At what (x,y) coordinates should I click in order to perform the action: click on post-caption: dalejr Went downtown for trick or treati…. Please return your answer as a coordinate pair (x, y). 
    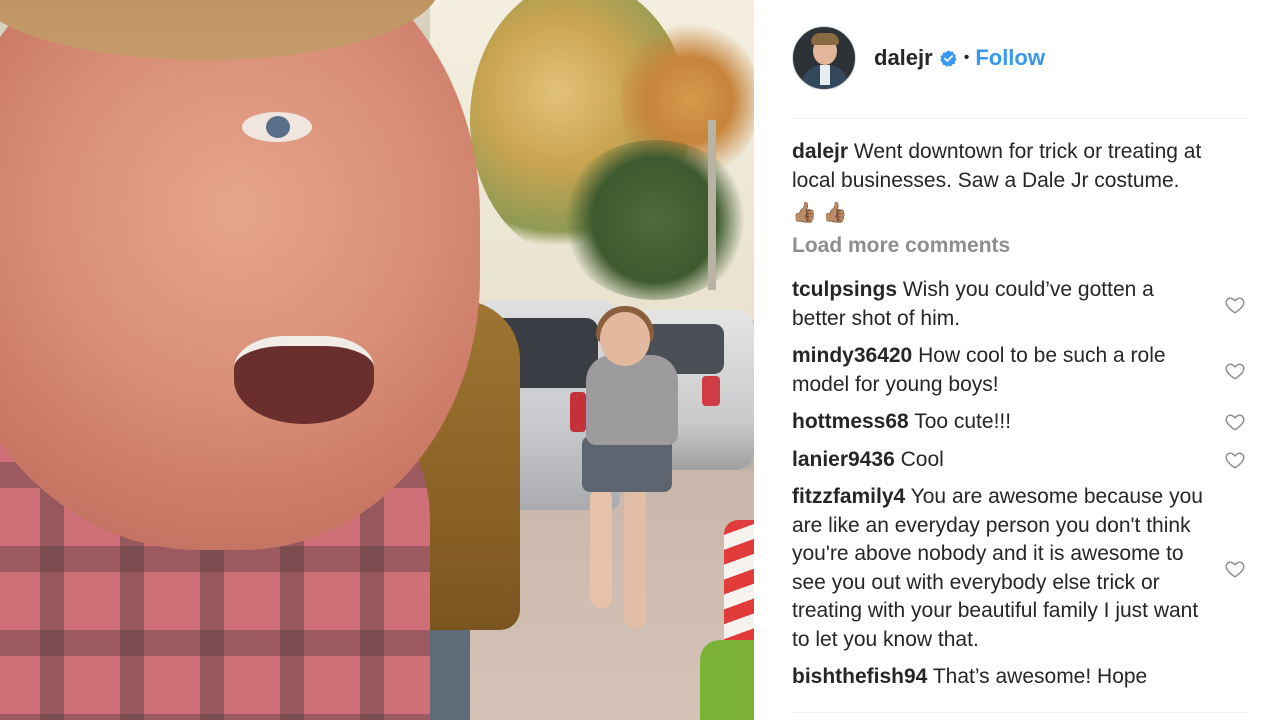
    Looking at the image, I should click on (1017, 183).